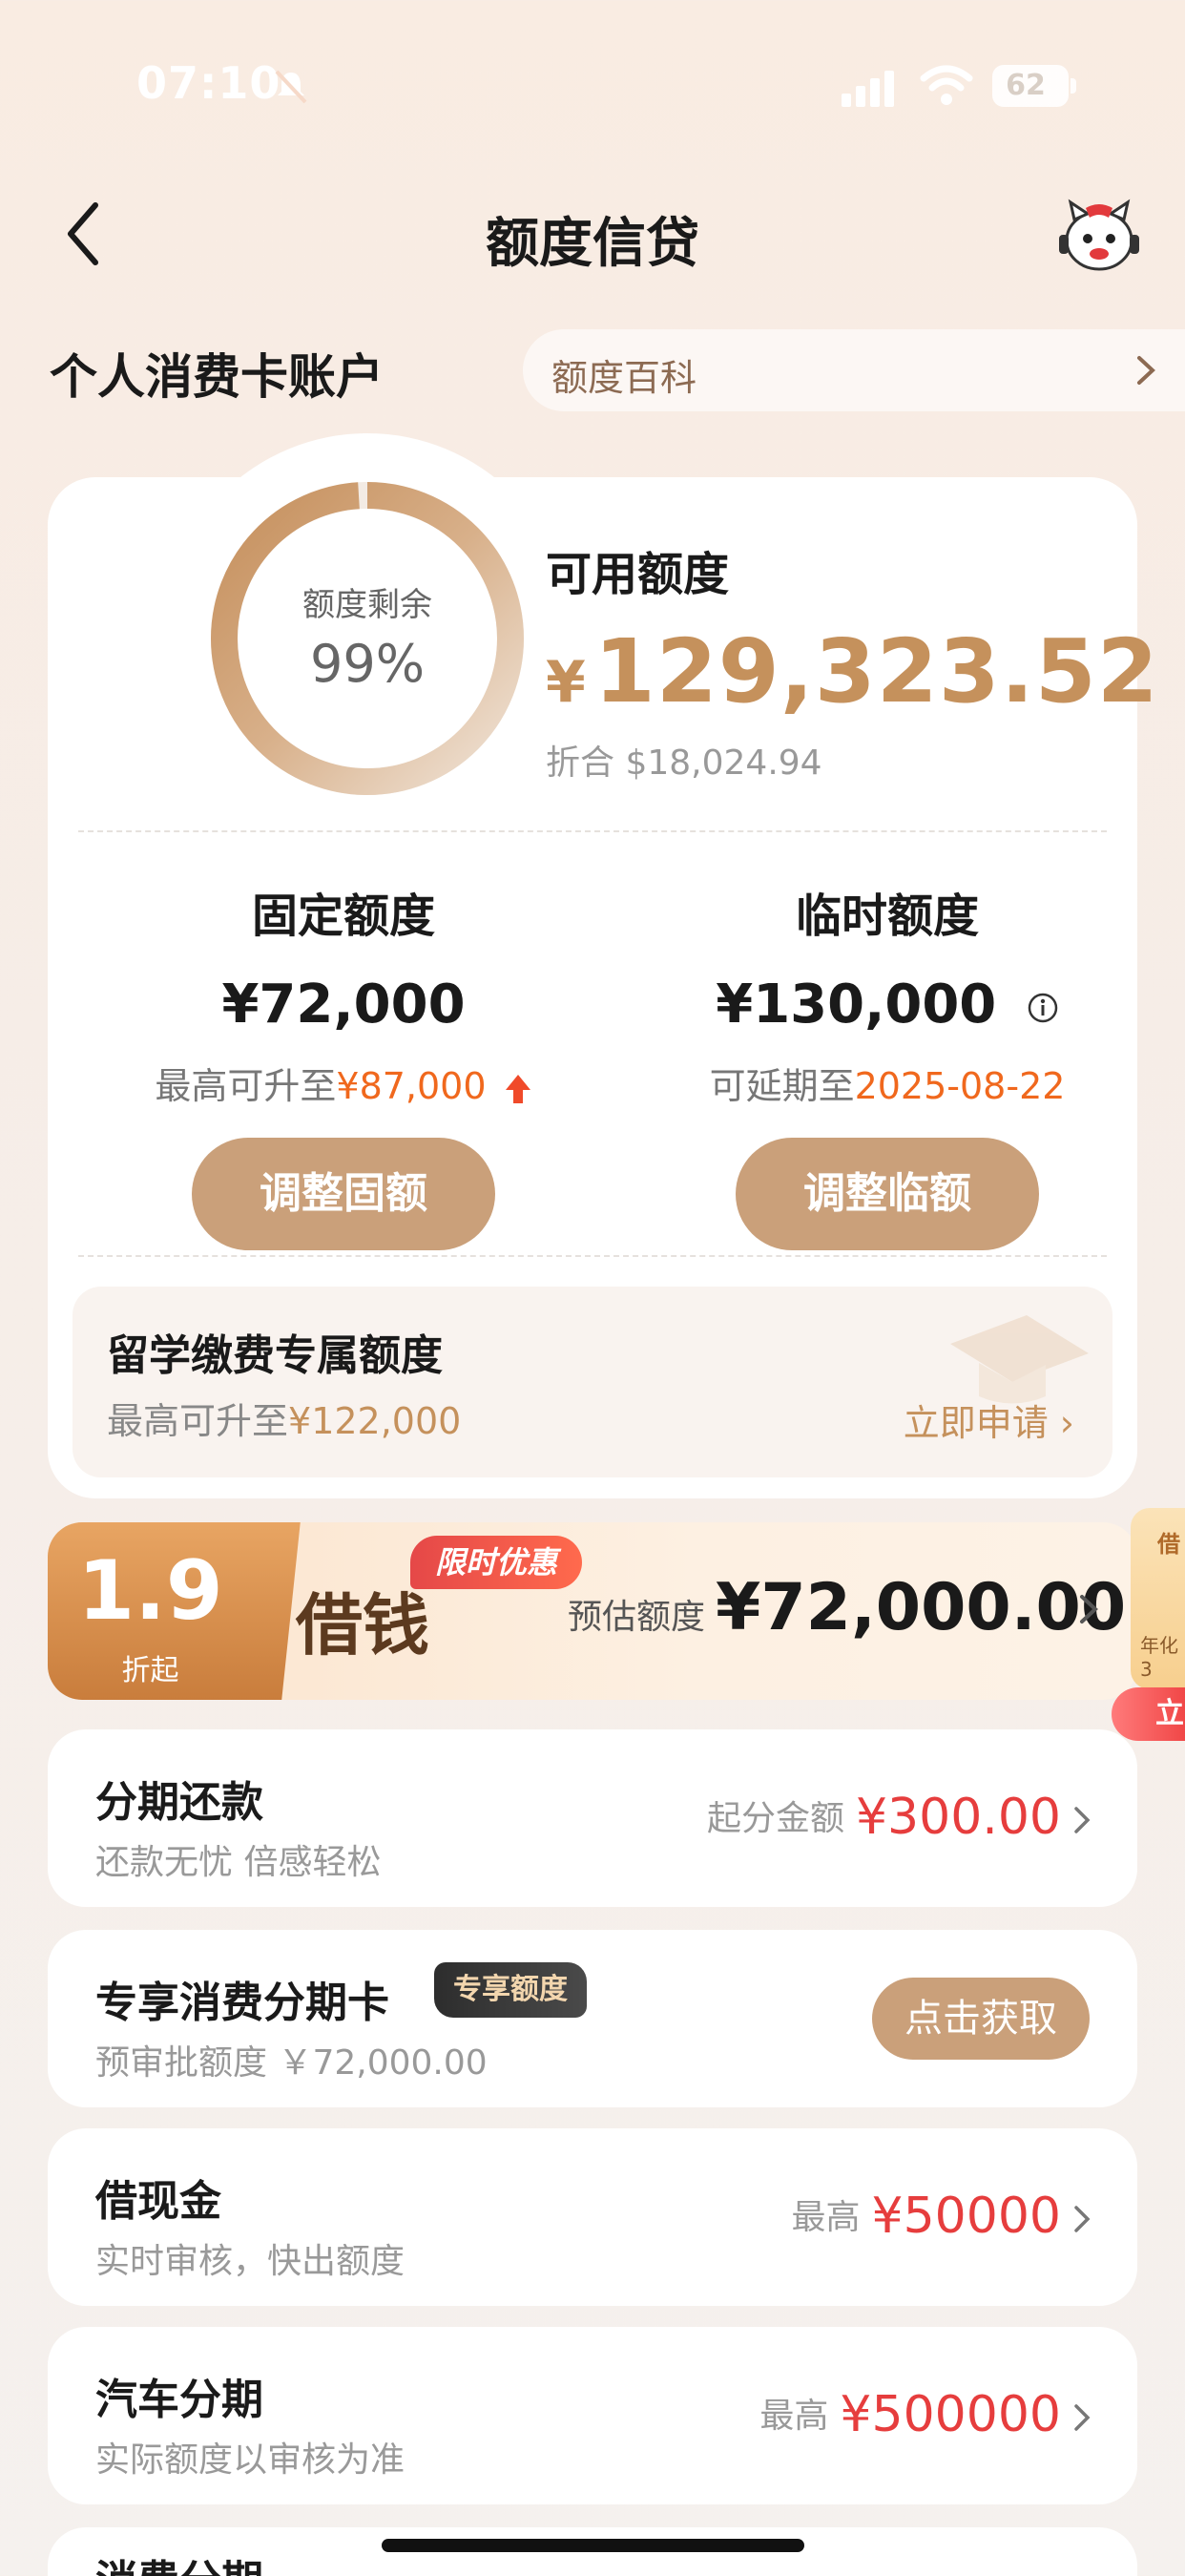 The image size is (1185, 2576). Describe the element at coordinates (1073, 86) in the screenshot. I see `battery-tip` at that location.